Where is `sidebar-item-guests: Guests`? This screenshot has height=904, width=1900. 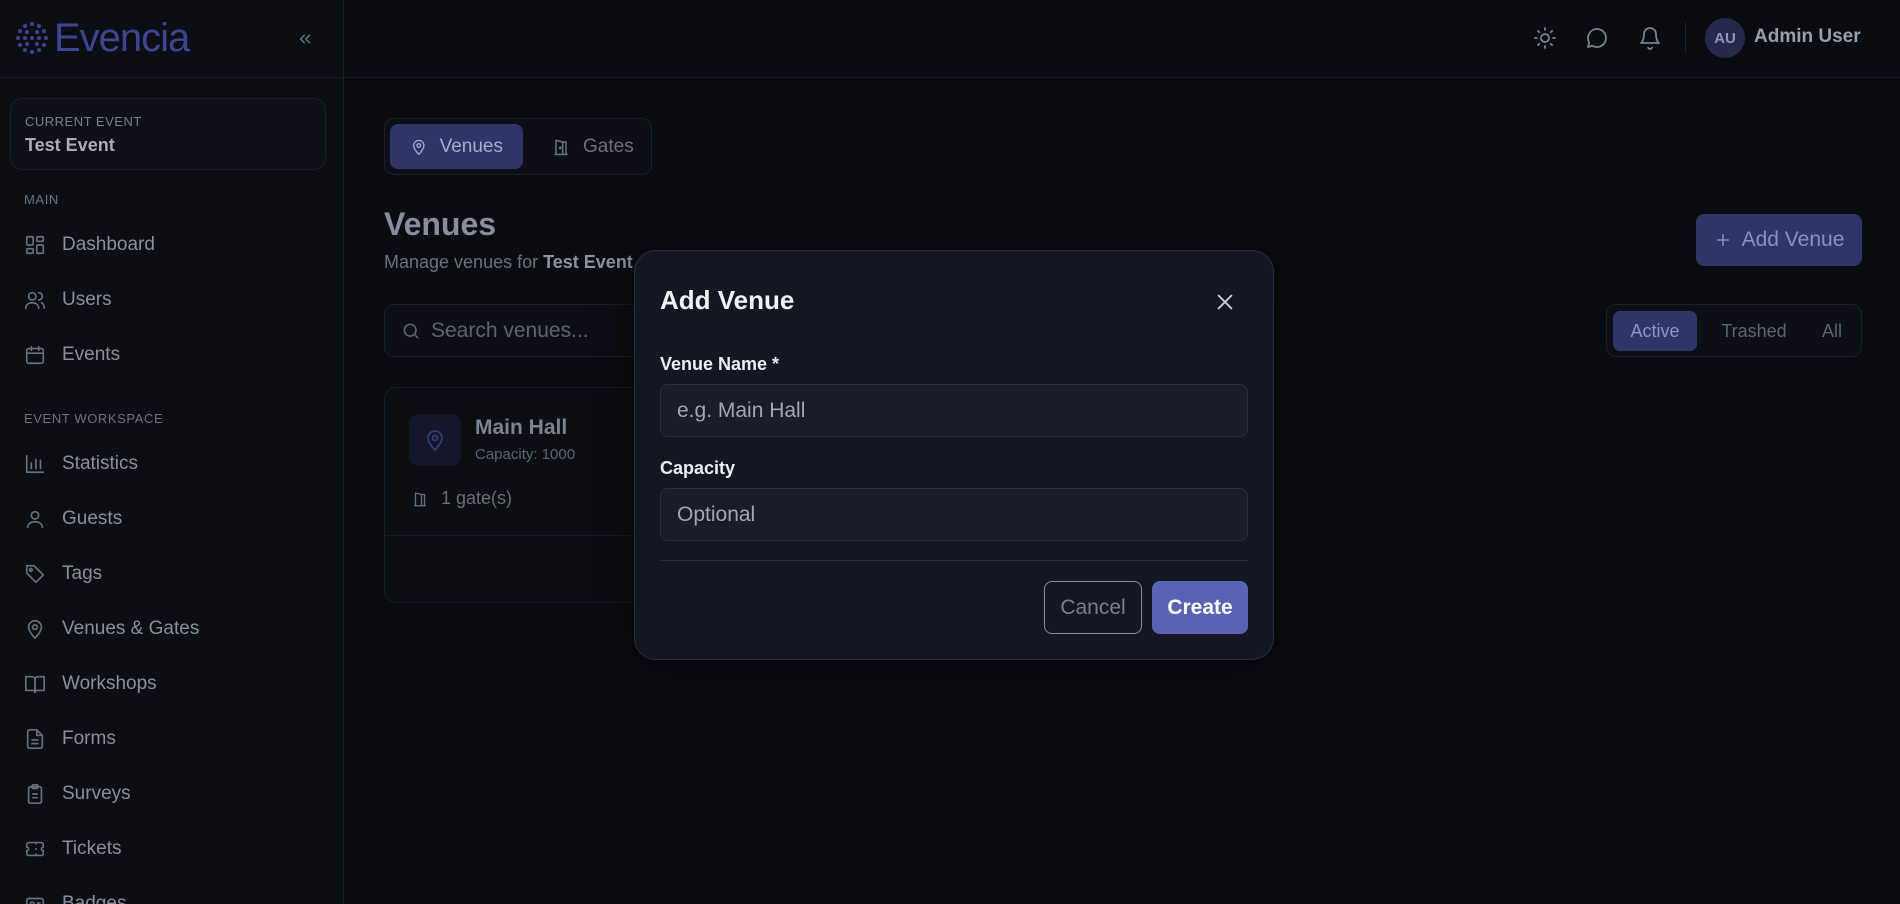
sidebar-item-guests: Guests is located at coordinates (73, 519).